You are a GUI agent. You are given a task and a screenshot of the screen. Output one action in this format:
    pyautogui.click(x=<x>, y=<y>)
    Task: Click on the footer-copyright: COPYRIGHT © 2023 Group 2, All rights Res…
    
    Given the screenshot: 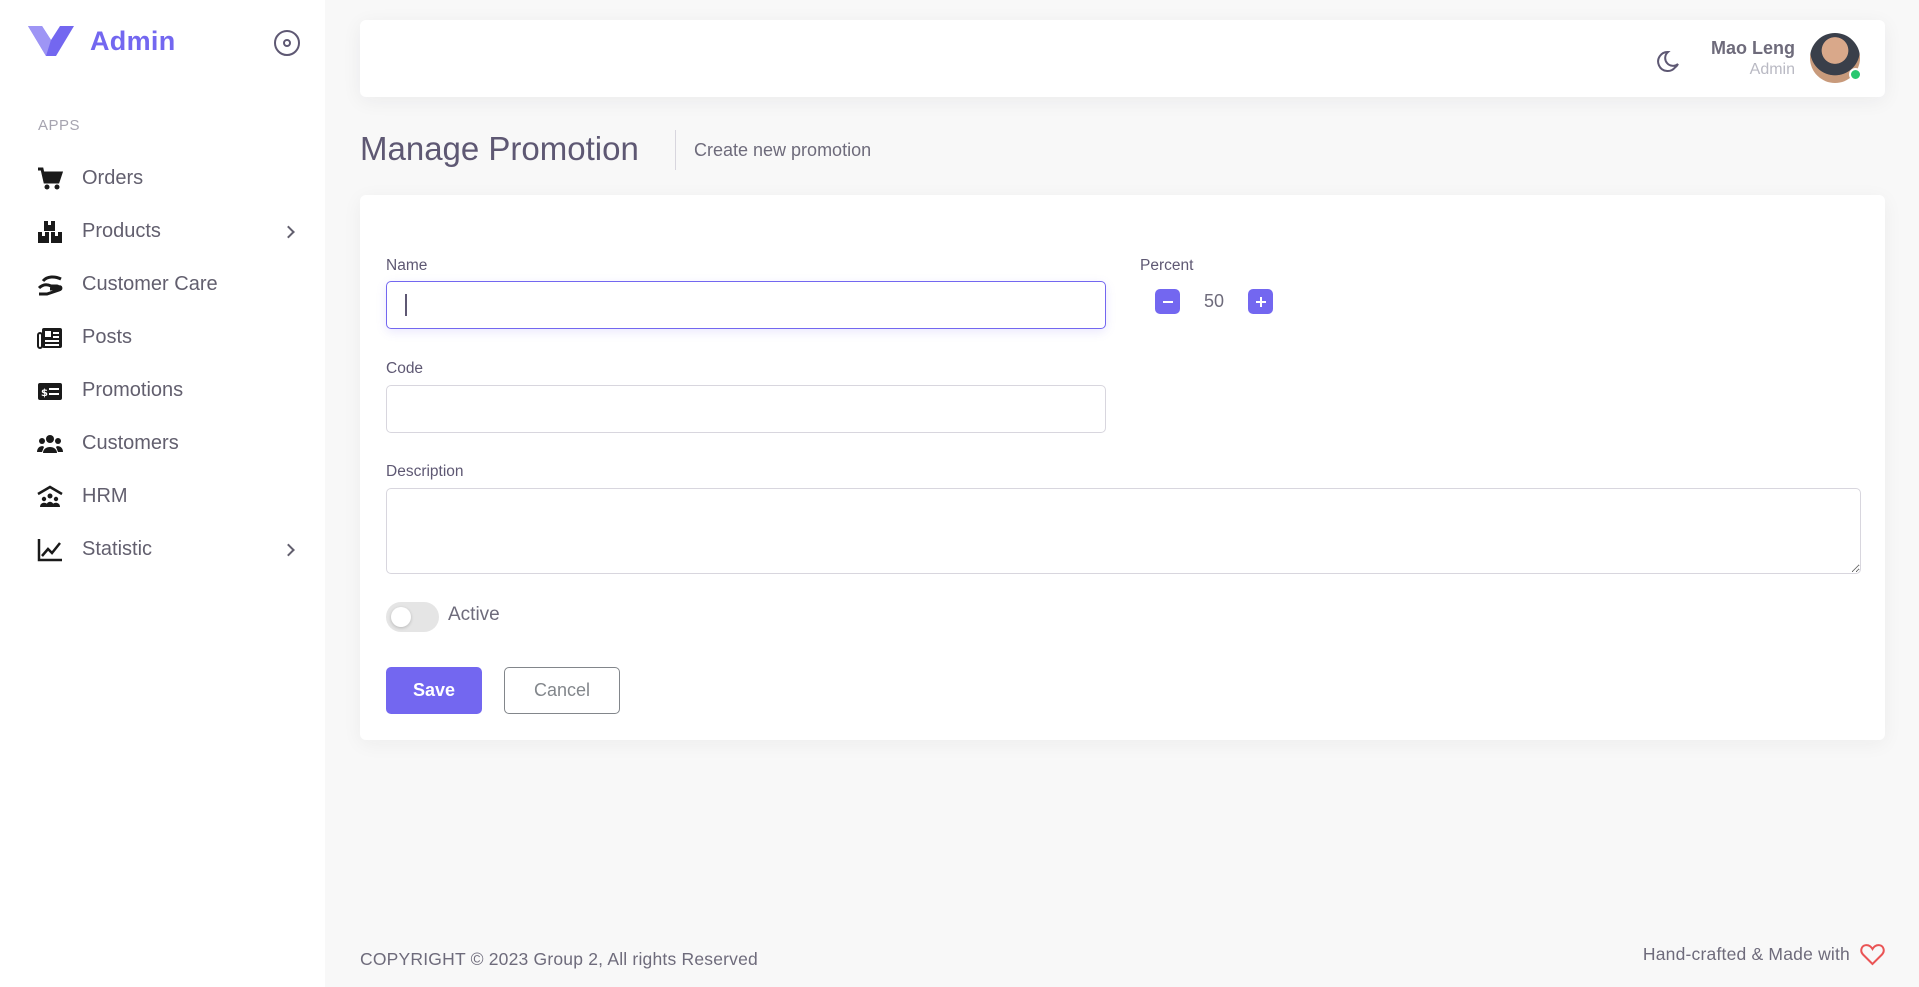 What is the action you would take?
    pyautogui.click(x=559, y=959)
    